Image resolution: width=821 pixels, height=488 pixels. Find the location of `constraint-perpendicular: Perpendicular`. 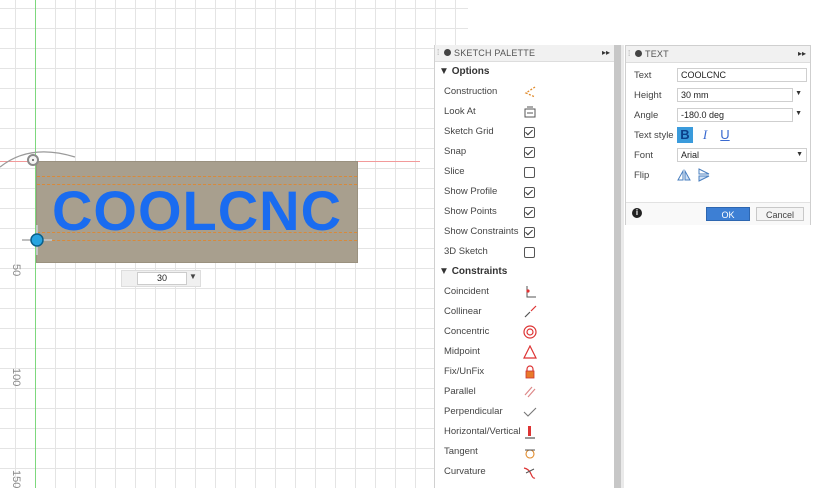

constraint-perpendicular: Perpendicular is located at coordinates (524, 412).